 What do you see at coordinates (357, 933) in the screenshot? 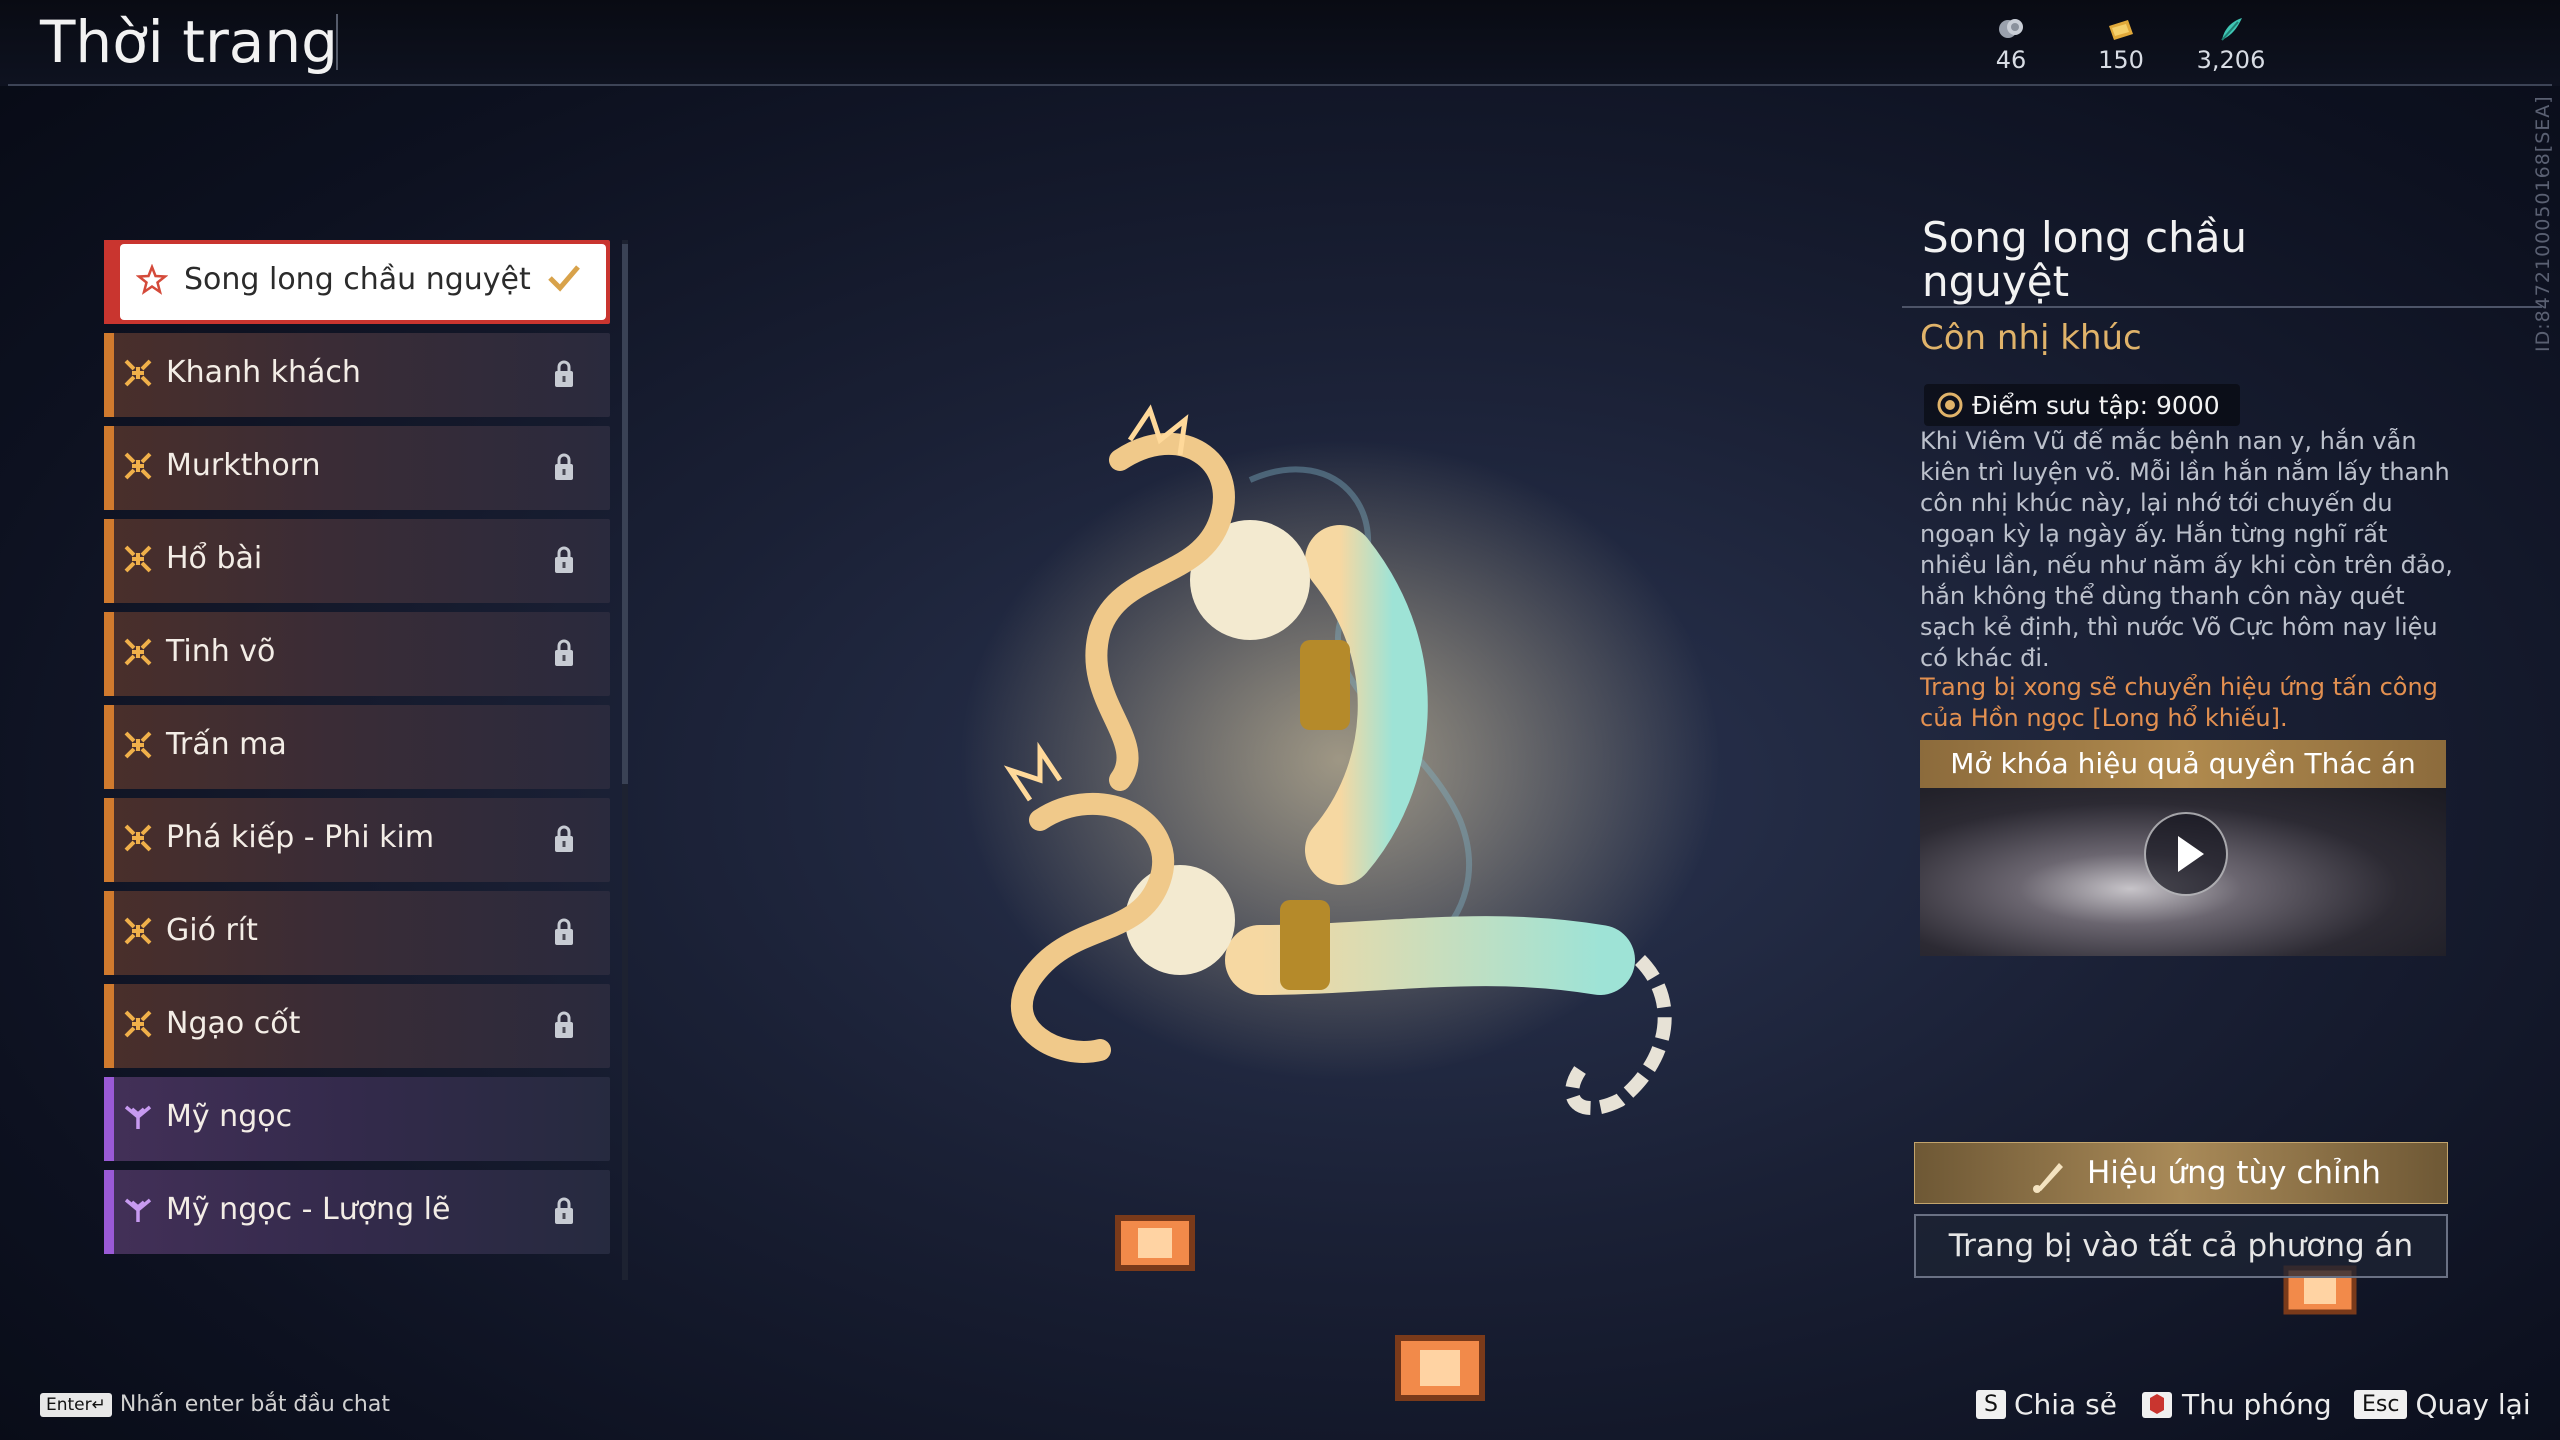
I see `list-item: Gió rít` at bounding box center [357, 933].